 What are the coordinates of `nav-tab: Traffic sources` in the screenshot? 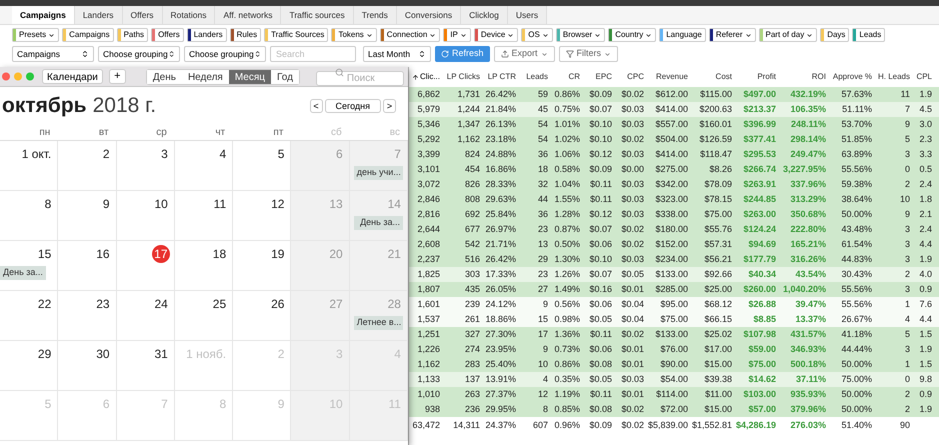 It's located at (317, 15).